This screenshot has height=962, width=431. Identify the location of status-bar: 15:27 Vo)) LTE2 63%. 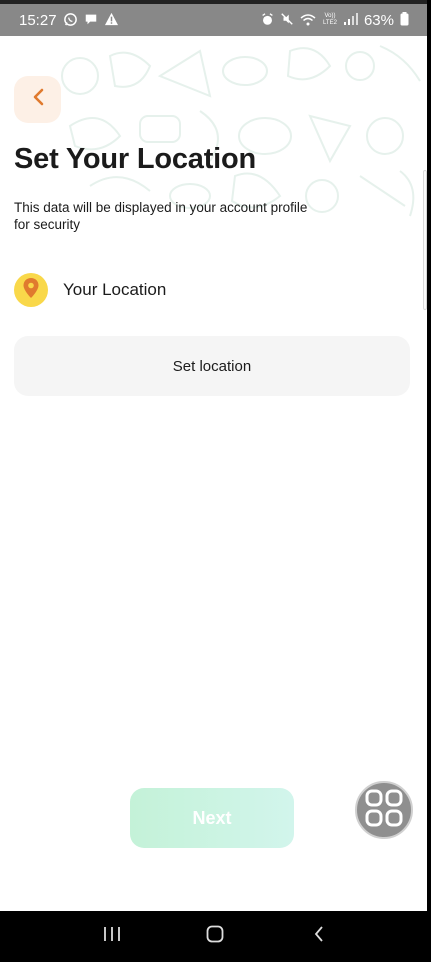
(213, 18).